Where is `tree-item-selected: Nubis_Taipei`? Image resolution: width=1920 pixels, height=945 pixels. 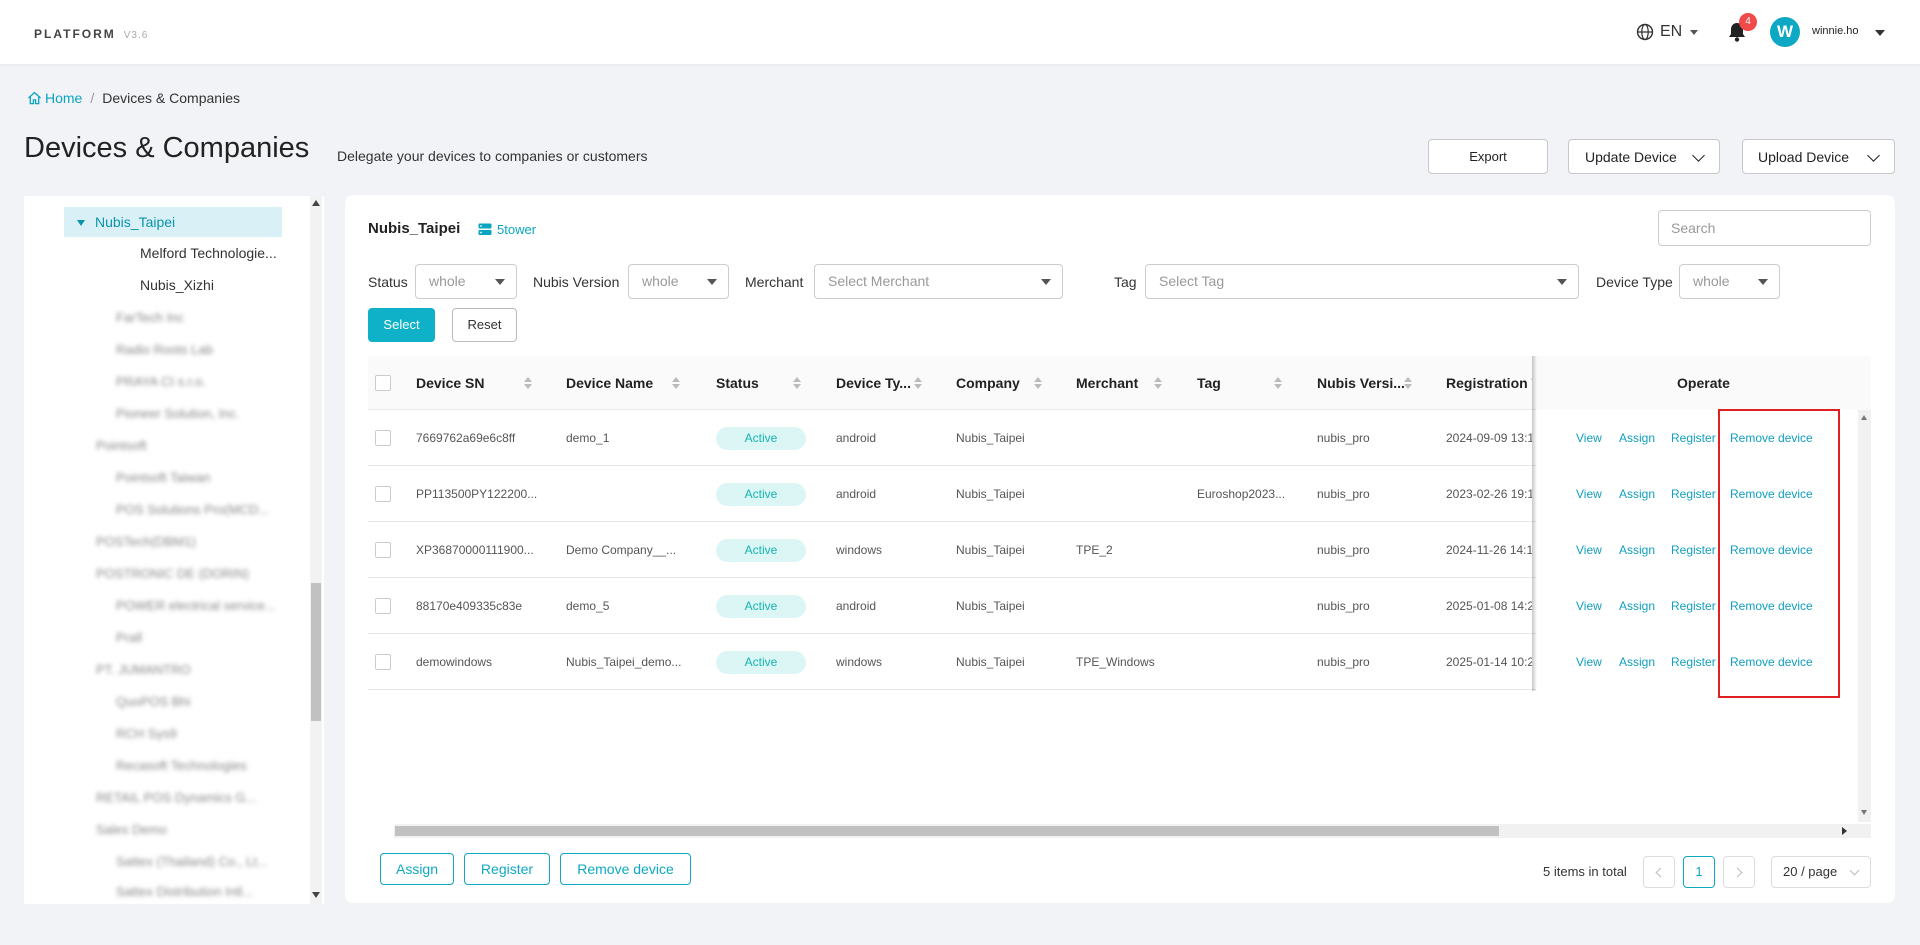
tree-item-selected: Nubis_Taipei is located at coordinates (173, 222).